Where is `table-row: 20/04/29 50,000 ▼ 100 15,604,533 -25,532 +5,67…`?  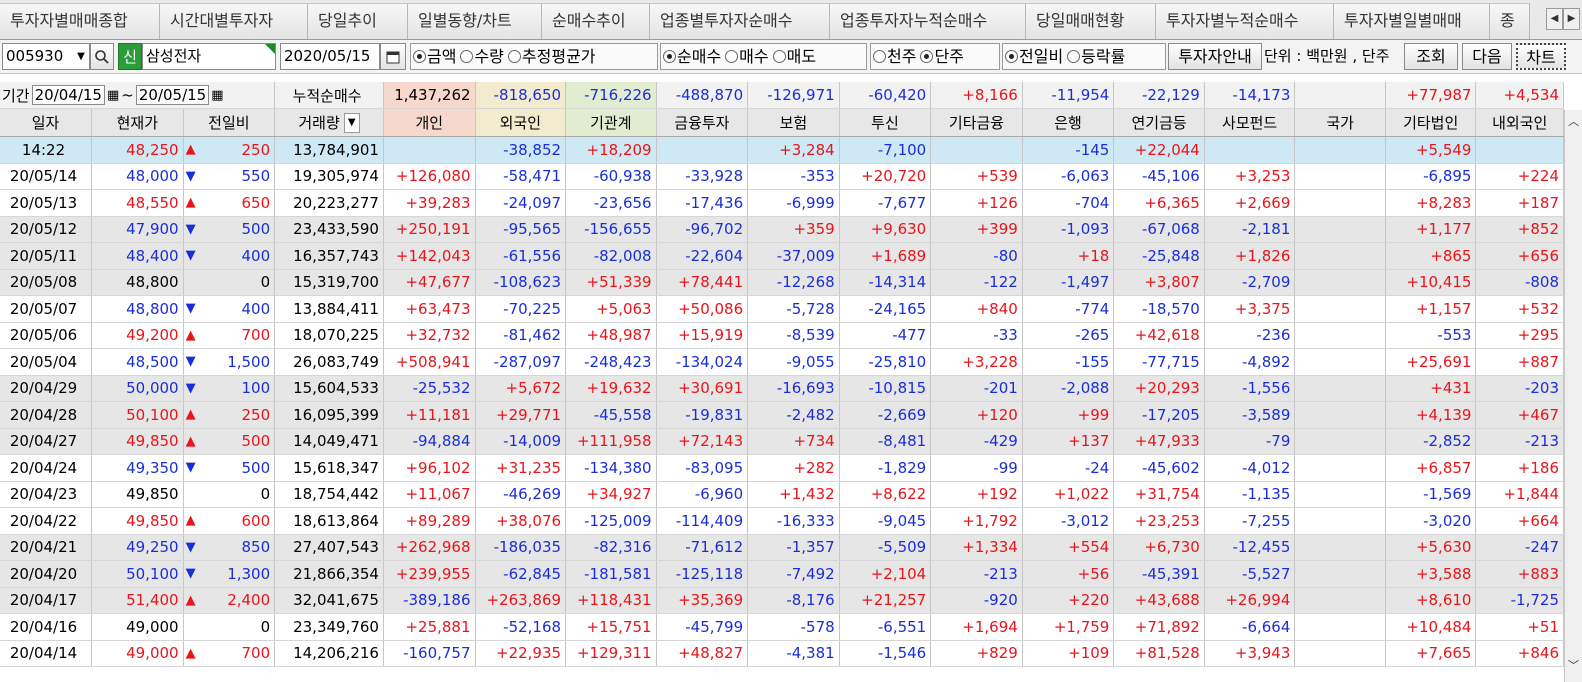
table-row: 20/04/29 50,000 ▼ 100 15,604,533 -25,532 +5,67… is located at coordinates (782, 388).